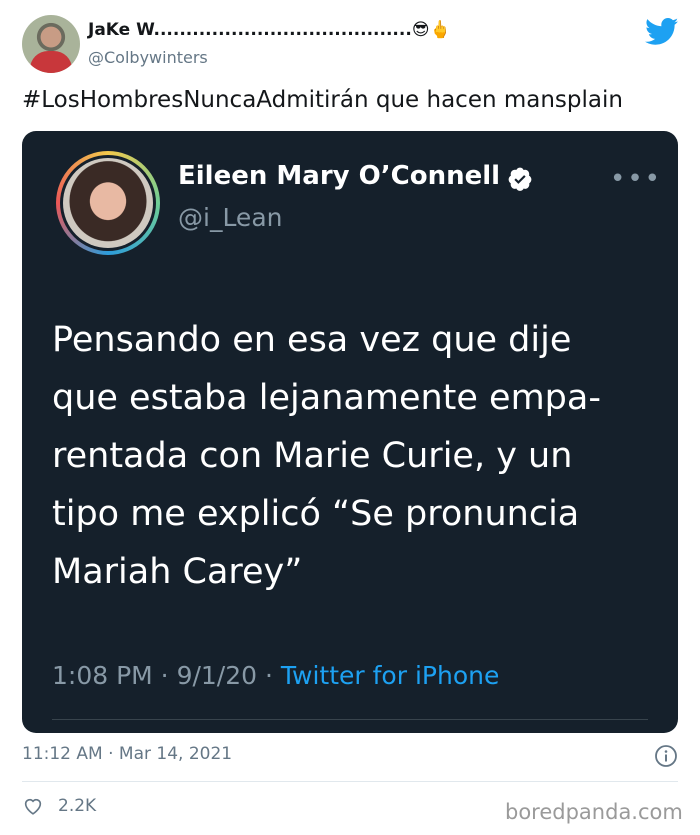  What do you see at coordinates (666, 756) in the screenshot?
I see `info-icon` at bounding box center [666, 756].